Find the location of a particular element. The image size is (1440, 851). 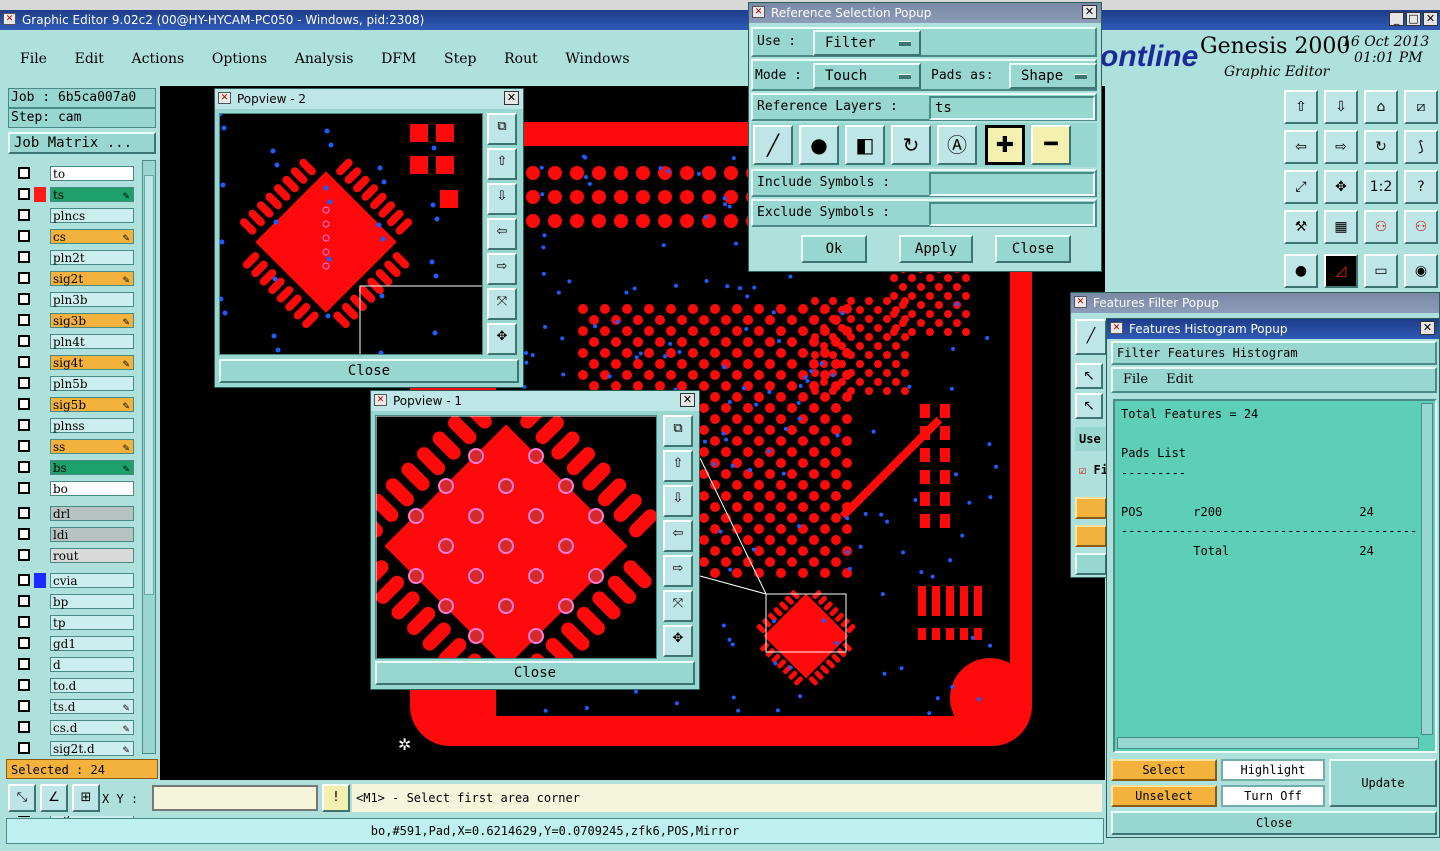

layer-name: ts.d ✎ is located at coordinates (92, 706).